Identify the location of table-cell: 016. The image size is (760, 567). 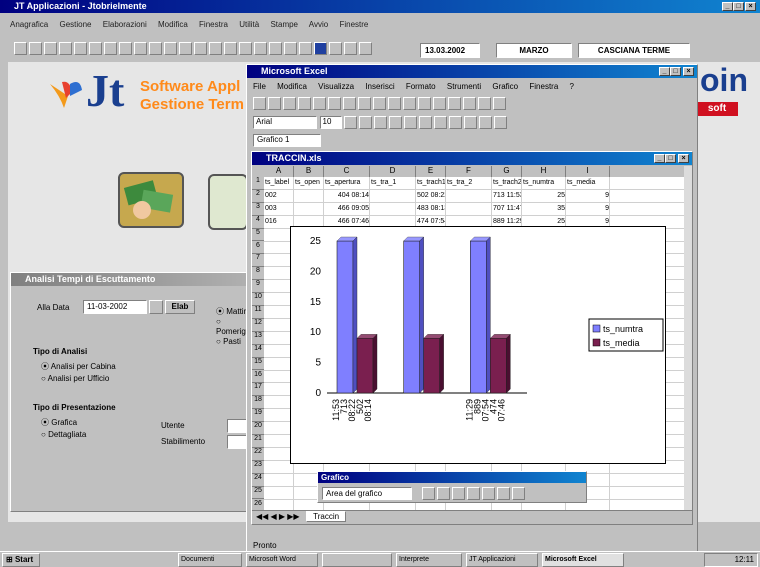
(279, 222).